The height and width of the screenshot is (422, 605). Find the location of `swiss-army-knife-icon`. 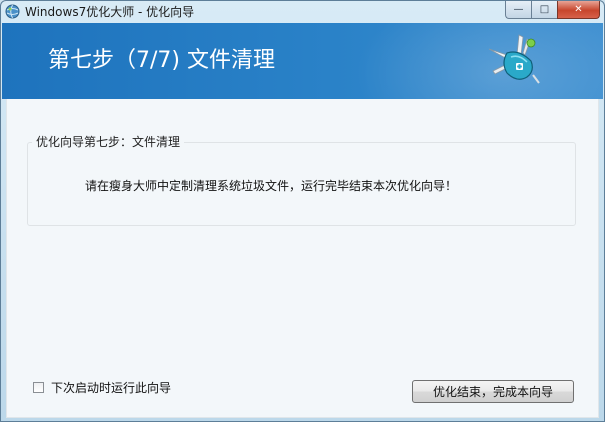

swiss-army-knife-icon is located at coordinates (514, 59).